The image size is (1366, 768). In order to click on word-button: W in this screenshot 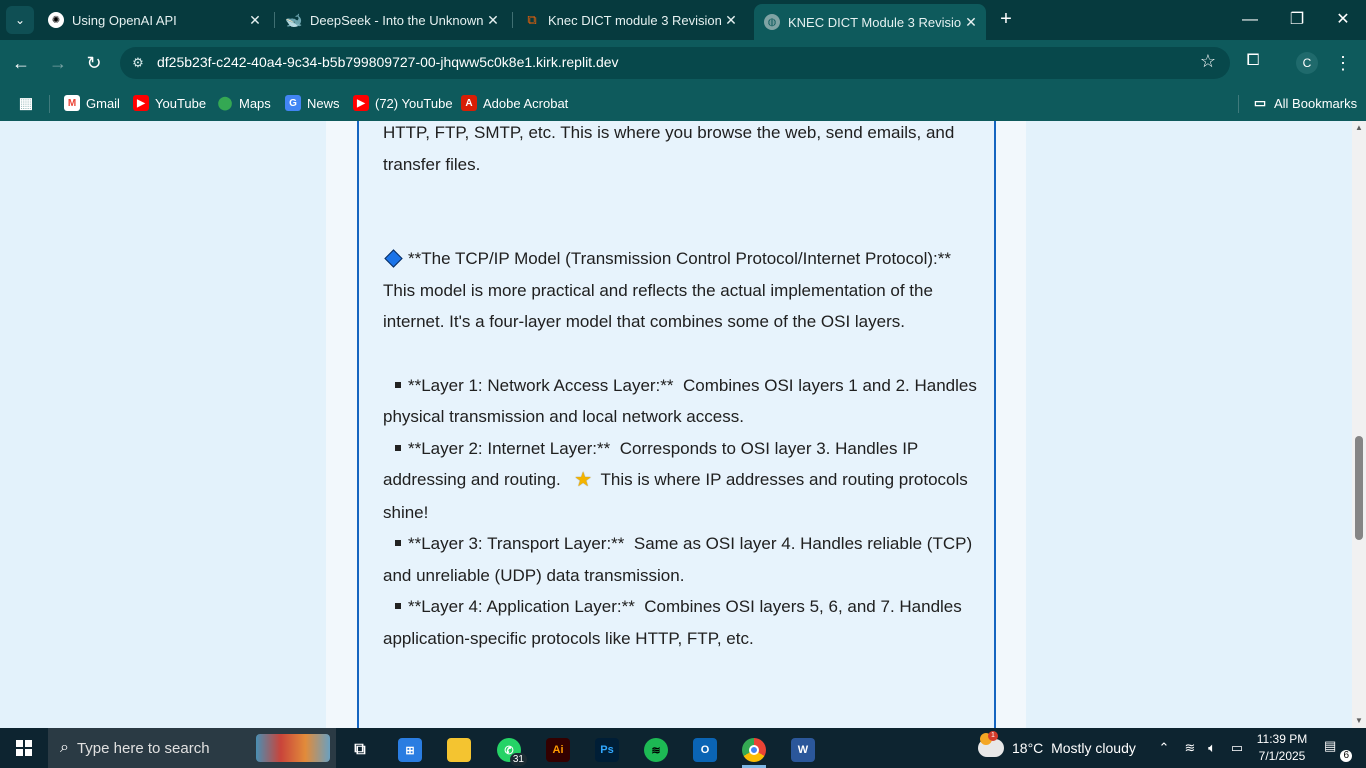, I will do `click(803, 750)`.